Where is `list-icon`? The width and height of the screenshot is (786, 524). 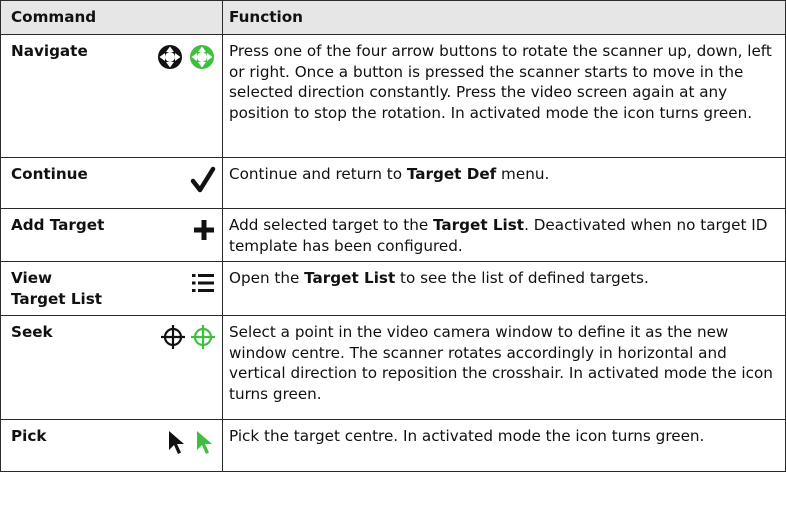 list-icon is located at coordinates (203, 283).